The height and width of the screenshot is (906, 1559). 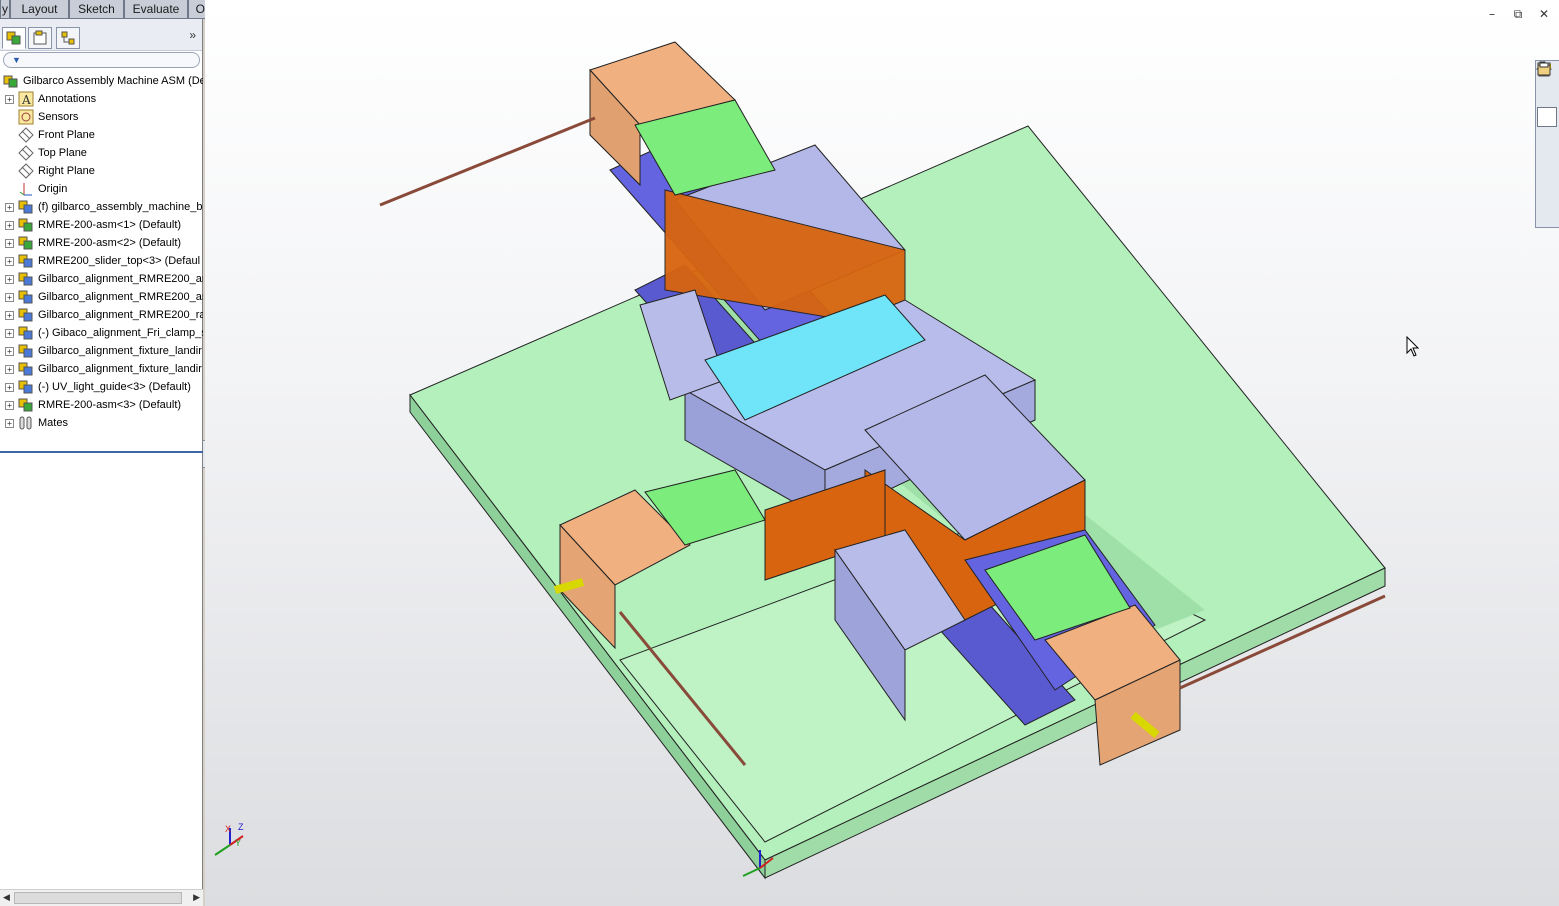 I want to click on tree-item-label: Annotations, so click(x=67, y=99).